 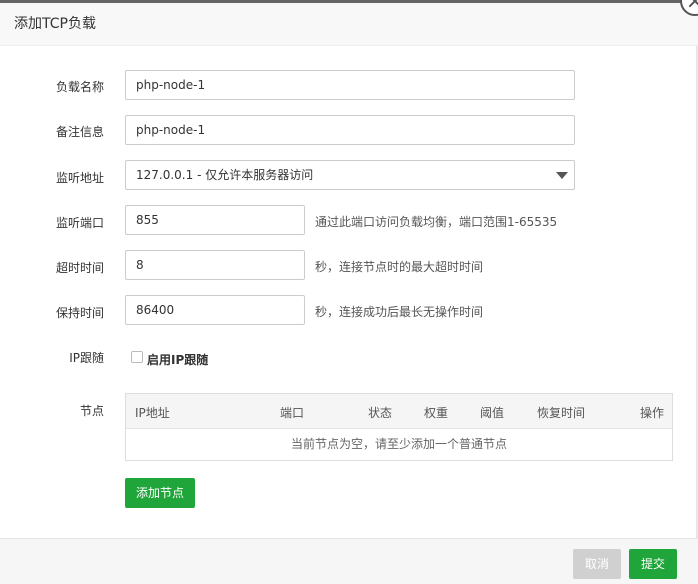 What do you see at coordinates (215, 310) in the screenshot?
I see `keepalive-input: 86400` at bounding box center [215, 310].